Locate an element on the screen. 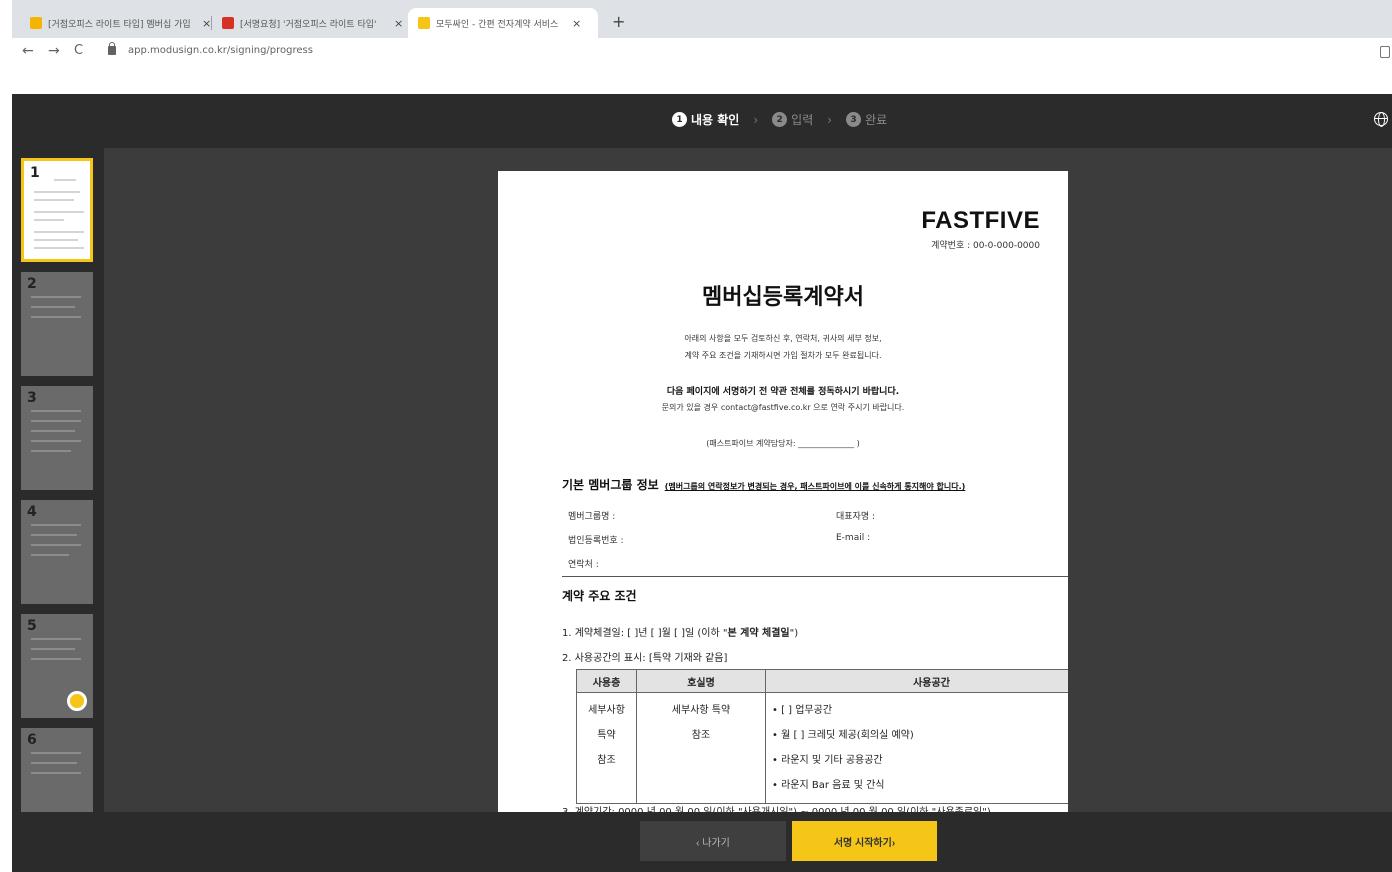 The image size is (1392, 872). page-thumbnail-sidebar: 1 2 3 4 5 6 is located at coordinates (58, 480).